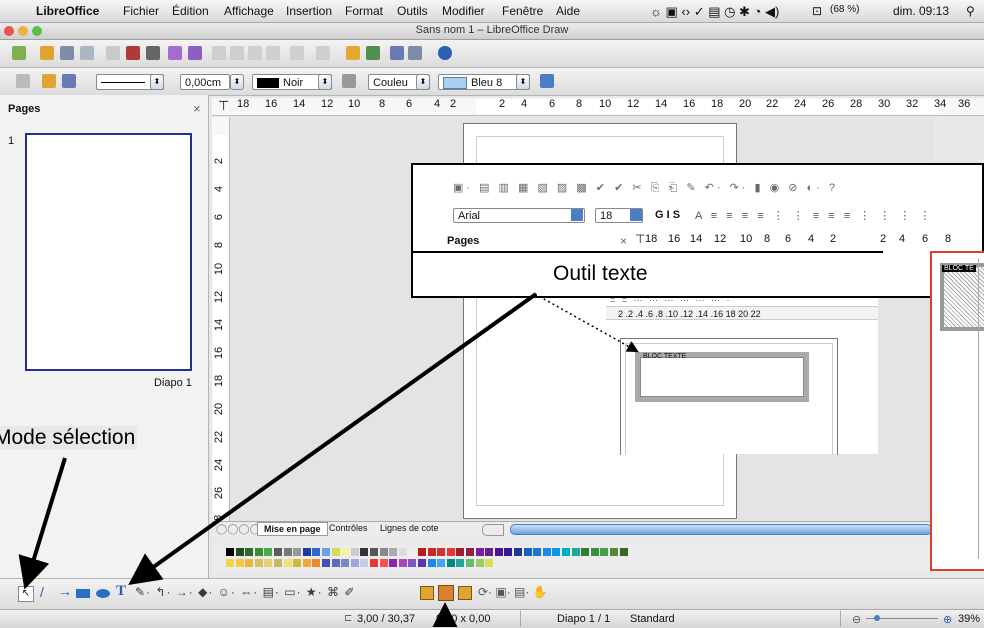 This screenshot has width=984, height=628. Describe the element at coordinates (42, 523) in the screenshot. I see `arrow-to-select-tool` at that location.